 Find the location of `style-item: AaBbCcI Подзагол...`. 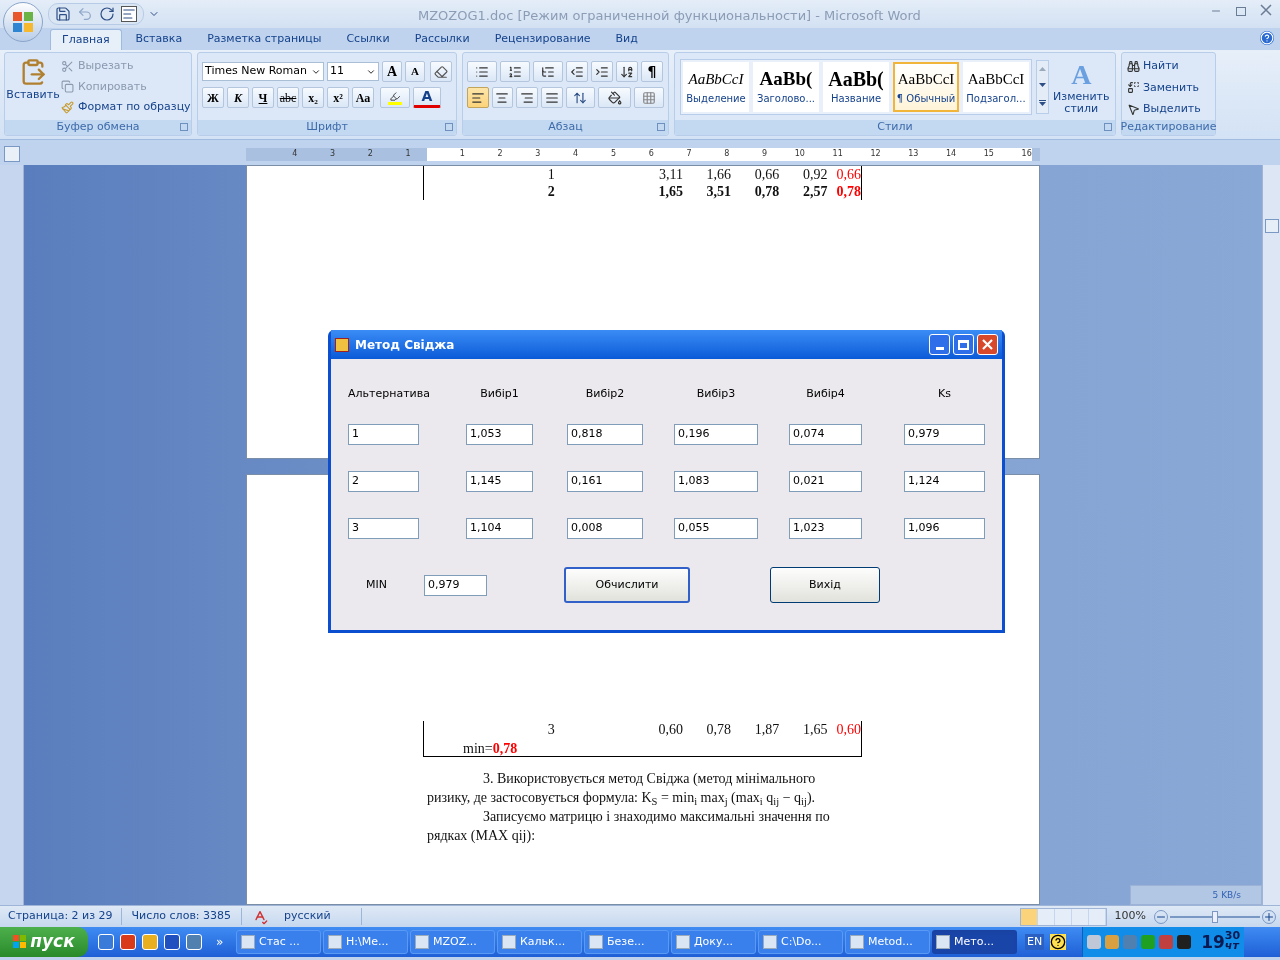

style-item: AaBbCcI Подзагол... is located at coordinates (996, 86).